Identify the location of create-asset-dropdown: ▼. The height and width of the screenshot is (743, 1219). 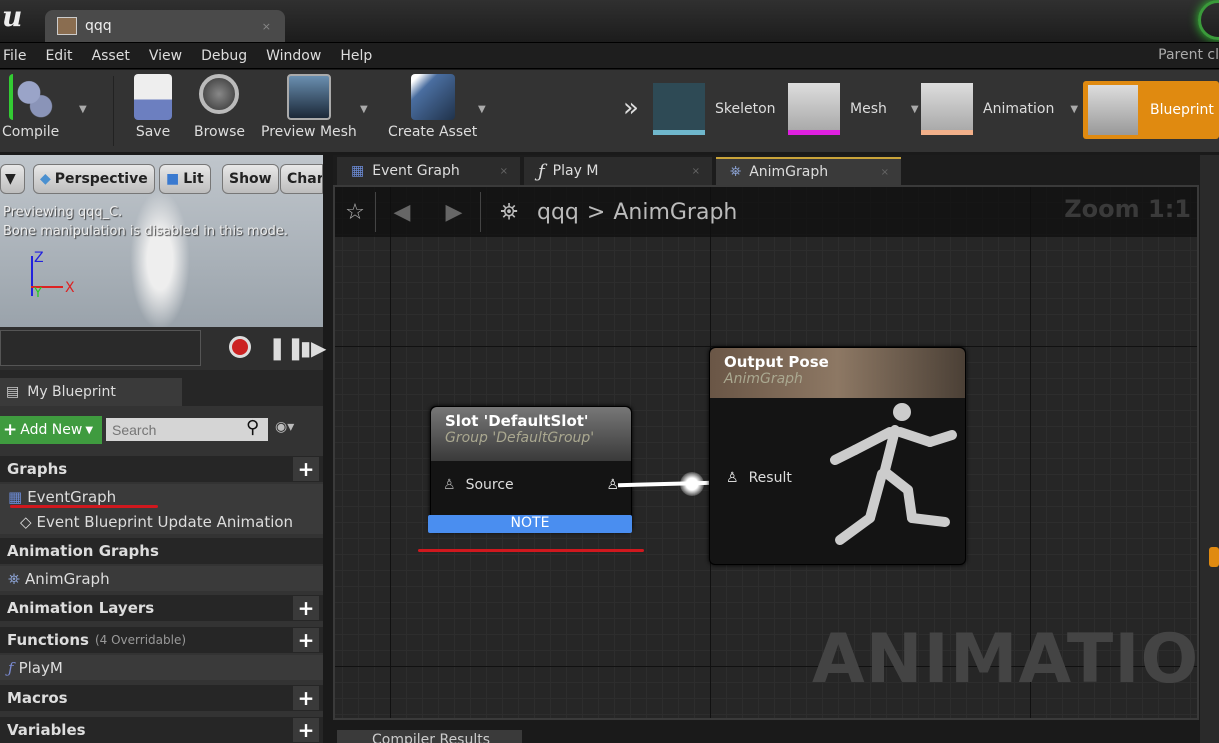
(482, 109).